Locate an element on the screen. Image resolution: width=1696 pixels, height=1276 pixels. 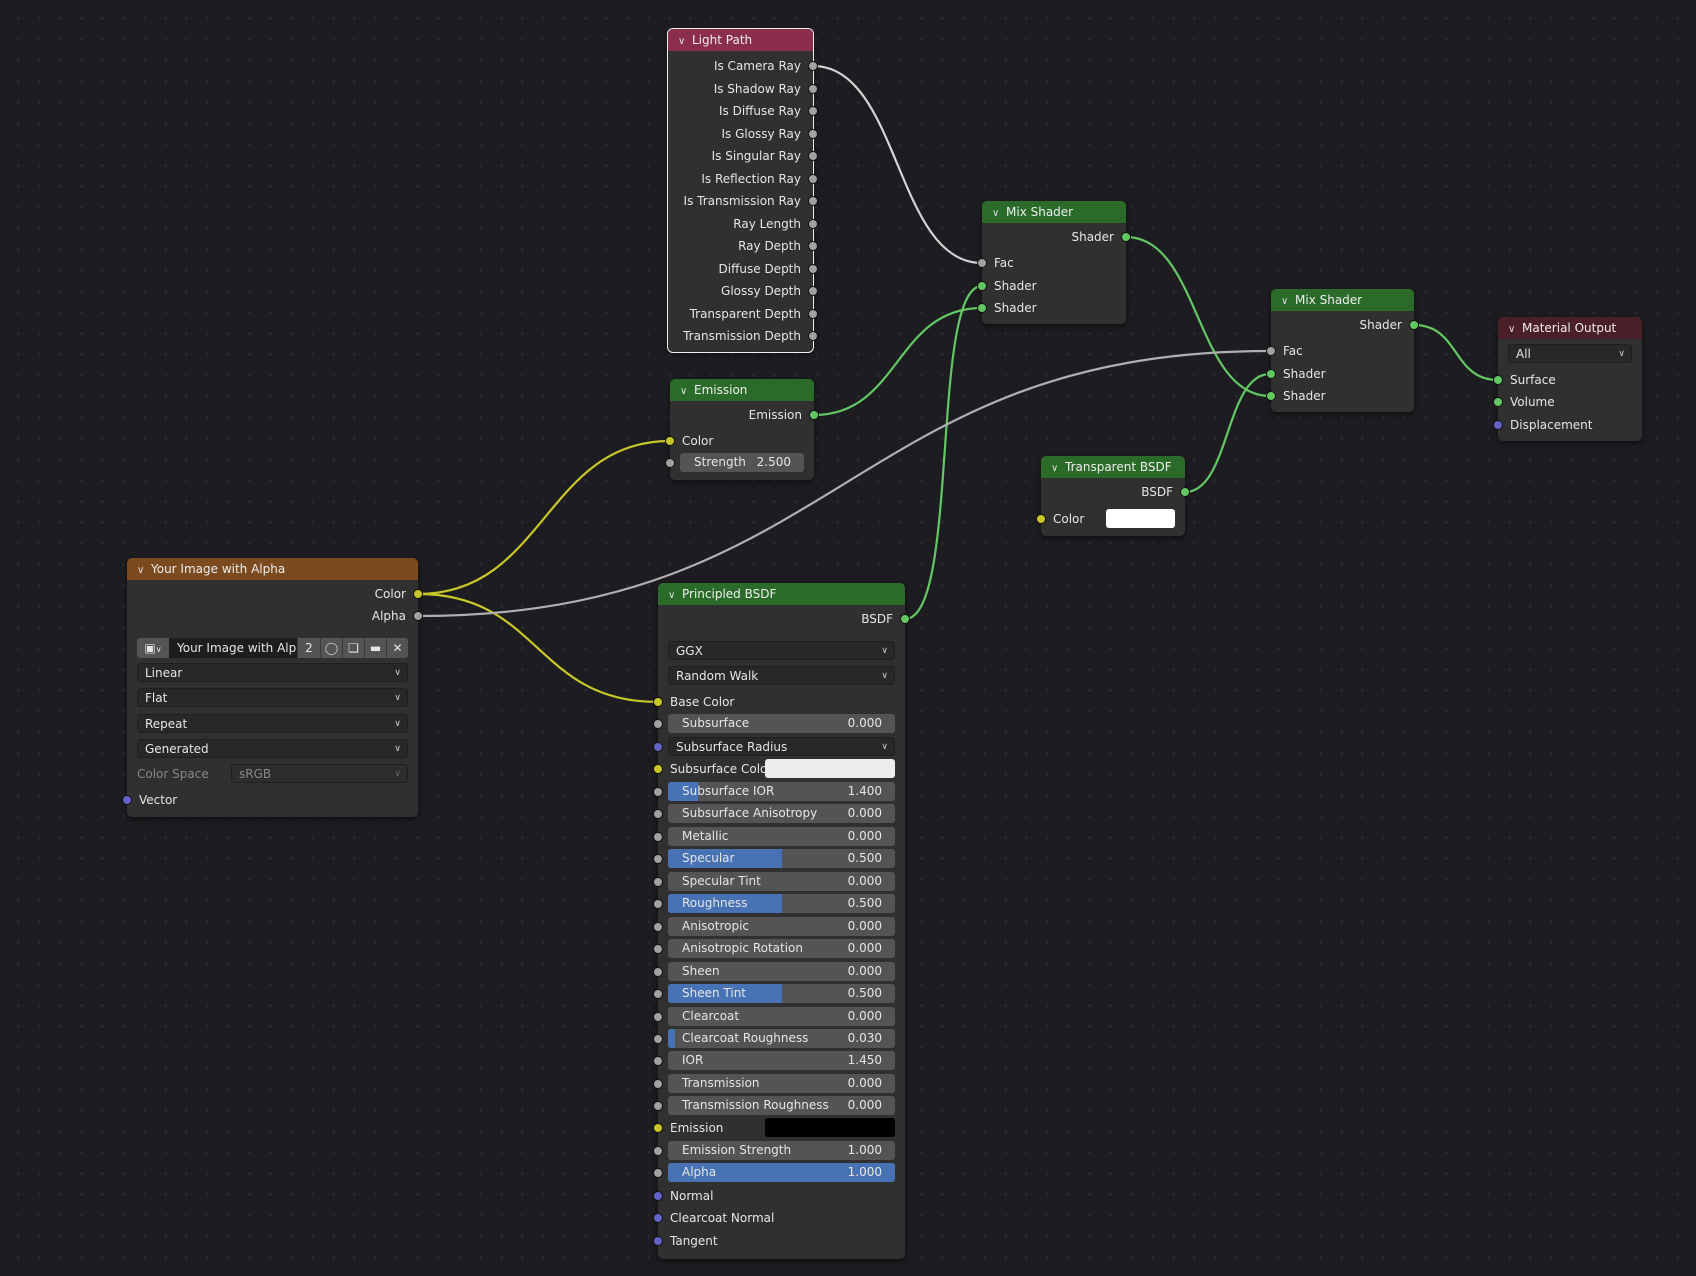
link-transparent-to-mix2-shader1 is located at coordinates (1227, 433).